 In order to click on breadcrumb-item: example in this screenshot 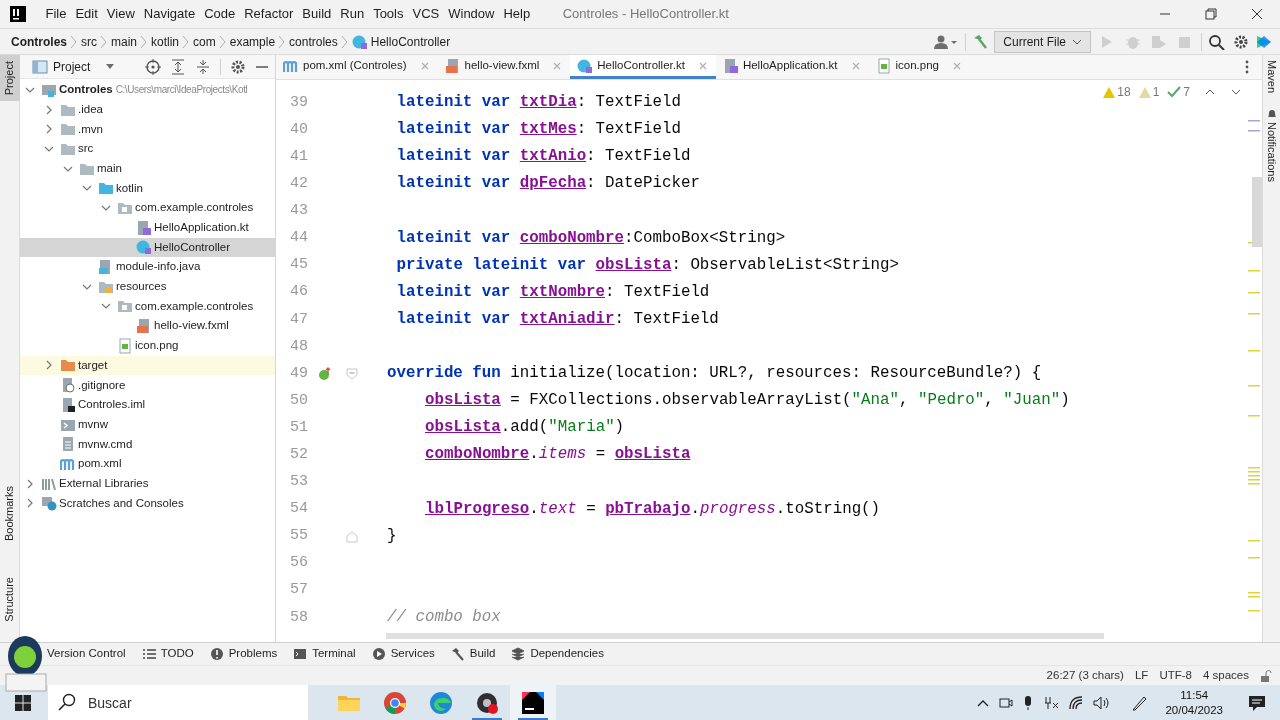, I will do `click(252, 41)`.